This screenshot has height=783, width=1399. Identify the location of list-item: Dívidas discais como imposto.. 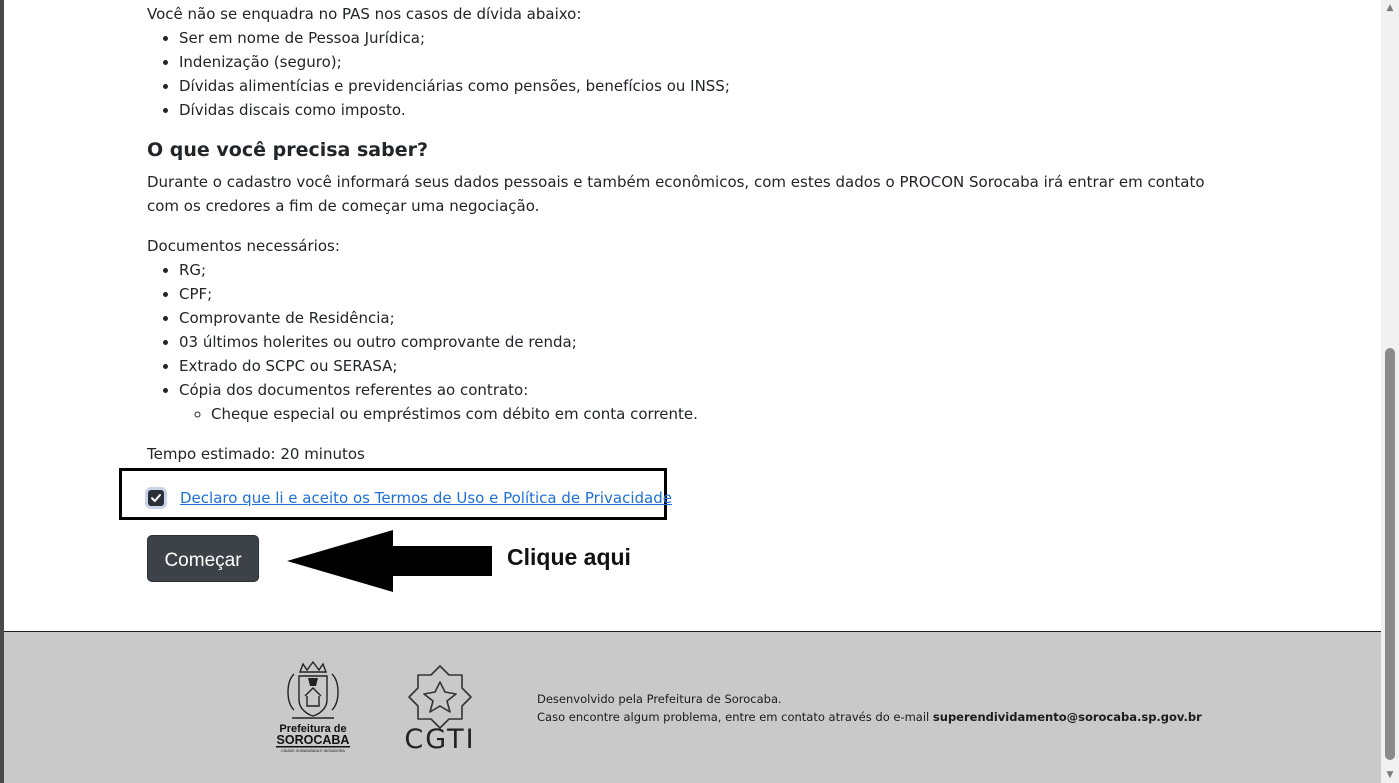
(454, 110).